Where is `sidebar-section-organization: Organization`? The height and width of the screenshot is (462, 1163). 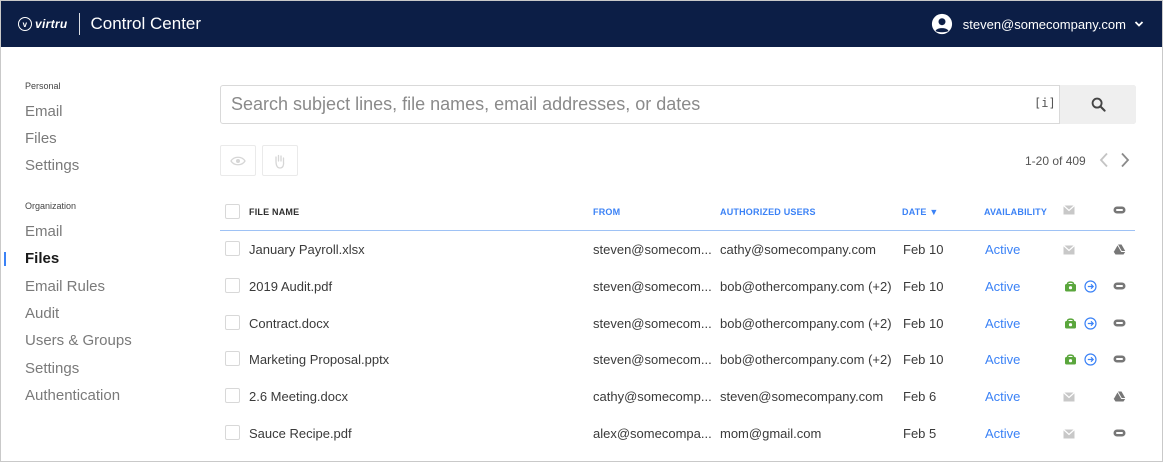
sidebar-section-organization: Organization is located at coordinates (51, 206).